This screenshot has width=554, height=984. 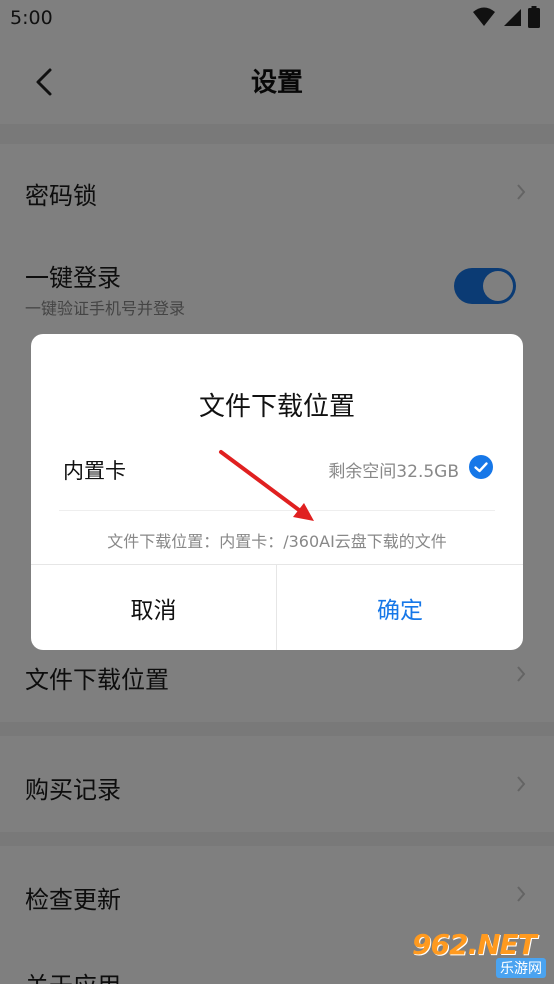 I want to click on download-path-text: 文件下载位置：内置卡：/360AI云盘下载的文件, so click(x=277, y=541).